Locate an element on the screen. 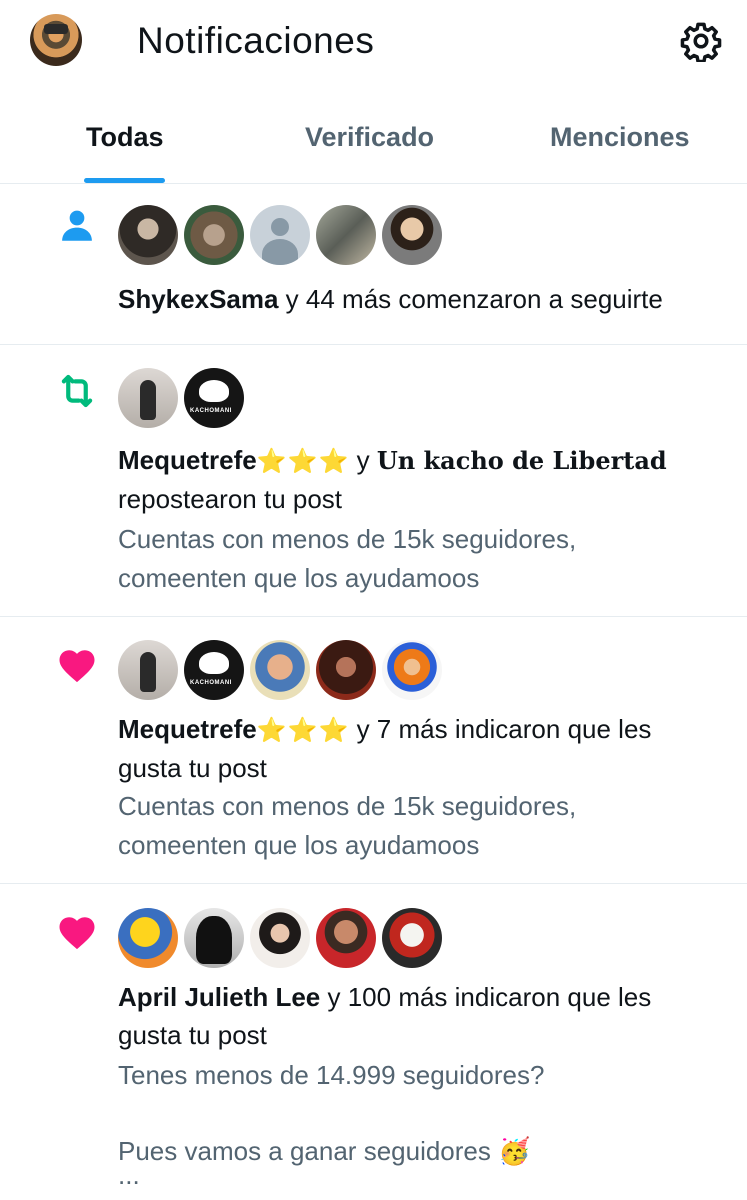 Image resolution: width=747 pixels, height=1200 pixels. tab-verificado: Verificado is located at coordinates (369, 137).